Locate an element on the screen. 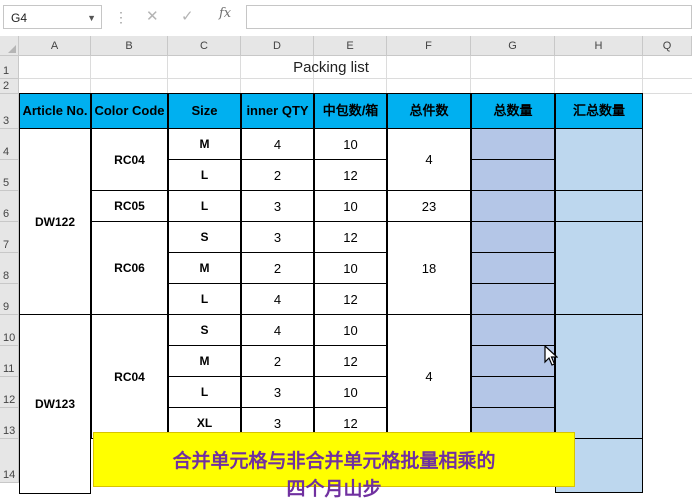  header-size: Size is located at coordinates (204, 111).